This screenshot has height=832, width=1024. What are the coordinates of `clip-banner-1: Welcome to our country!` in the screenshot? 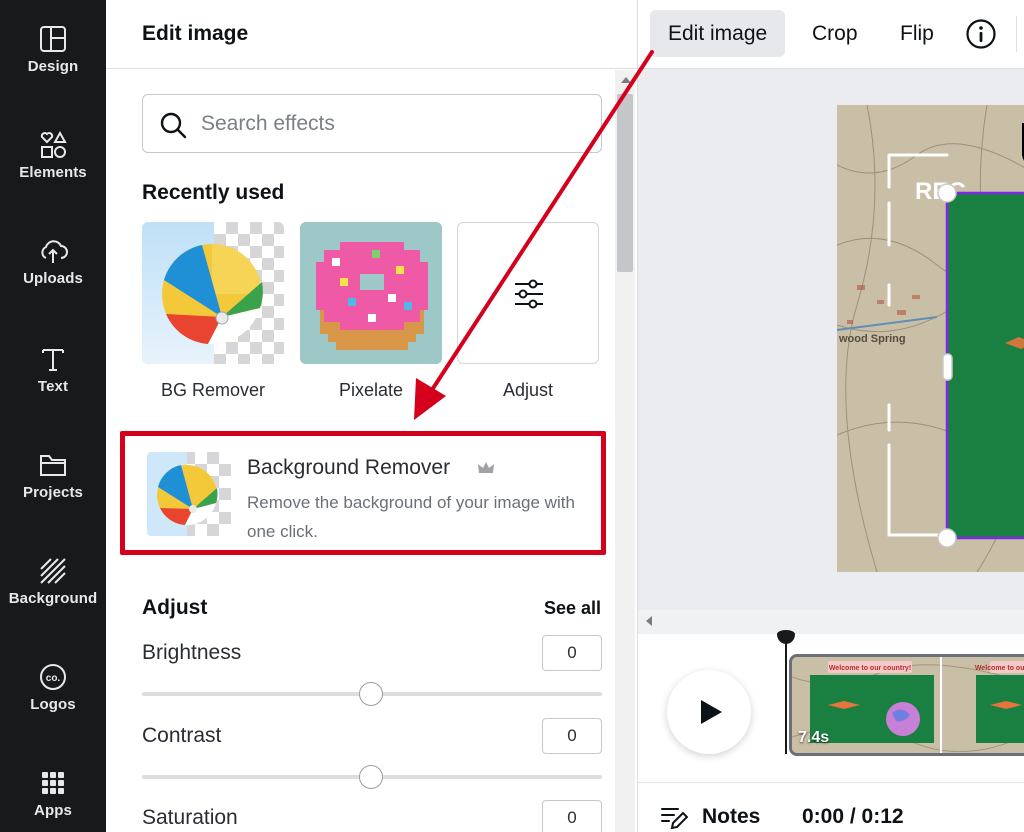 It's located at (870, 668).